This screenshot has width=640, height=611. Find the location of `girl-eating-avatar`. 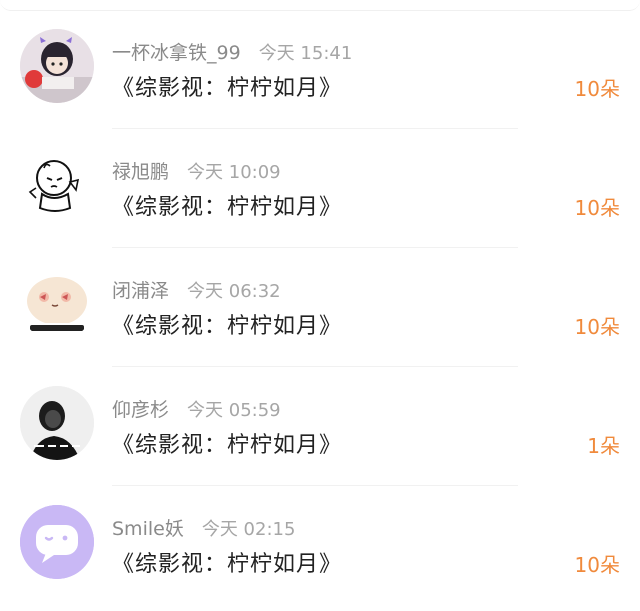

girl-eating-avatar is located at coordinates (57, 66).